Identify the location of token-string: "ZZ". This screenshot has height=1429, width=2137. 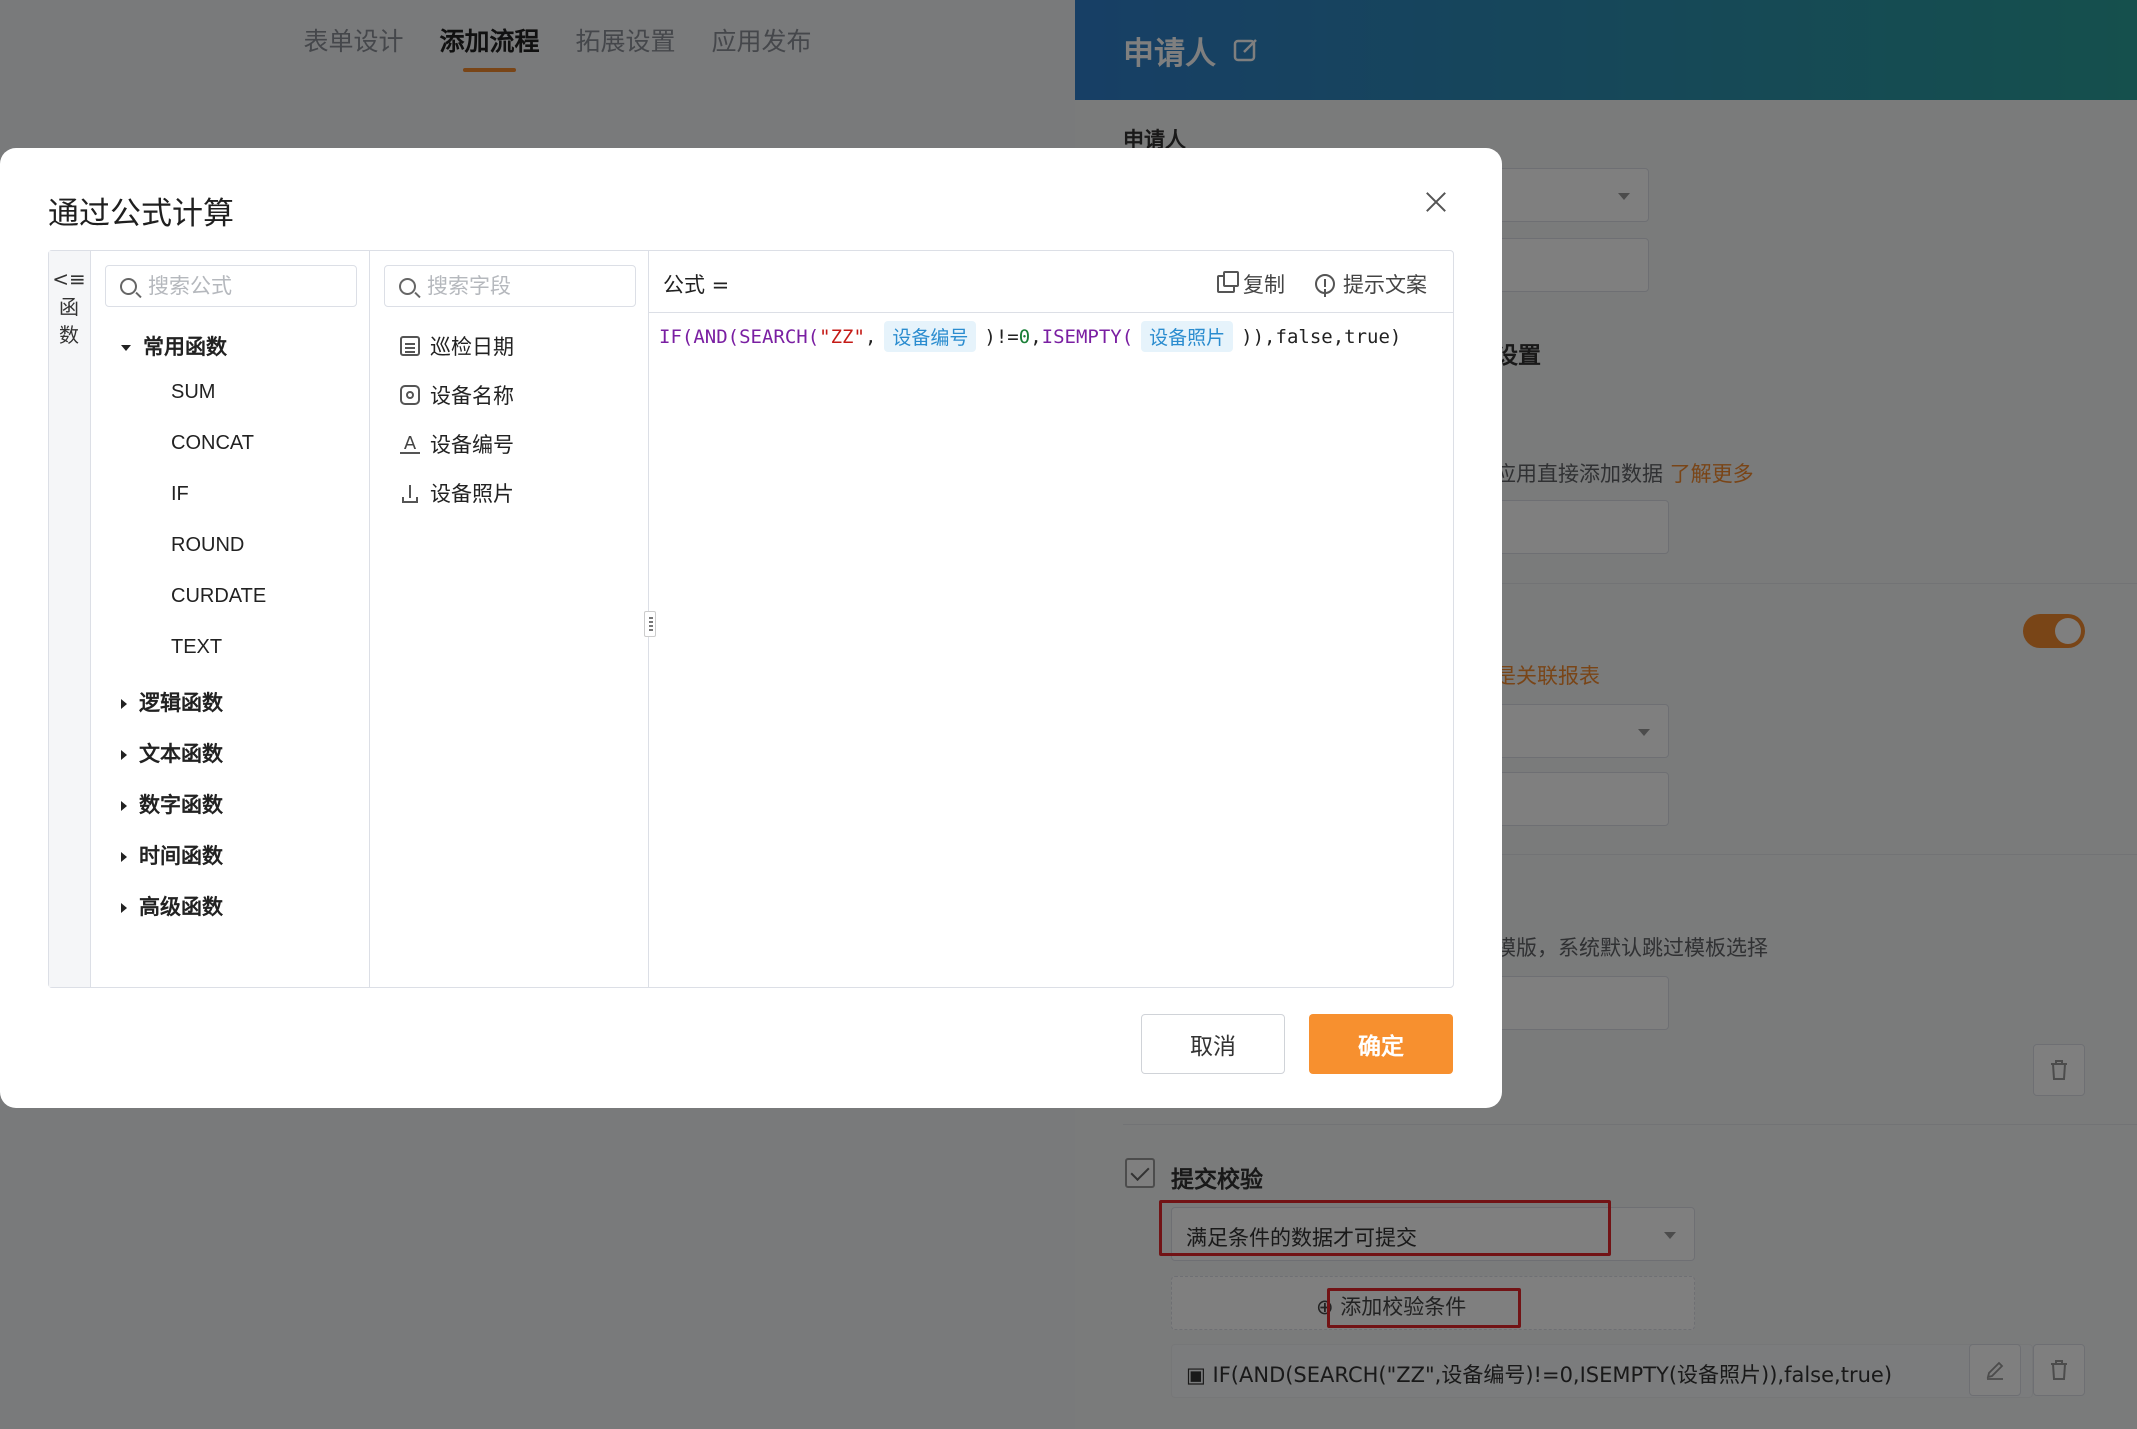
(842, 336).